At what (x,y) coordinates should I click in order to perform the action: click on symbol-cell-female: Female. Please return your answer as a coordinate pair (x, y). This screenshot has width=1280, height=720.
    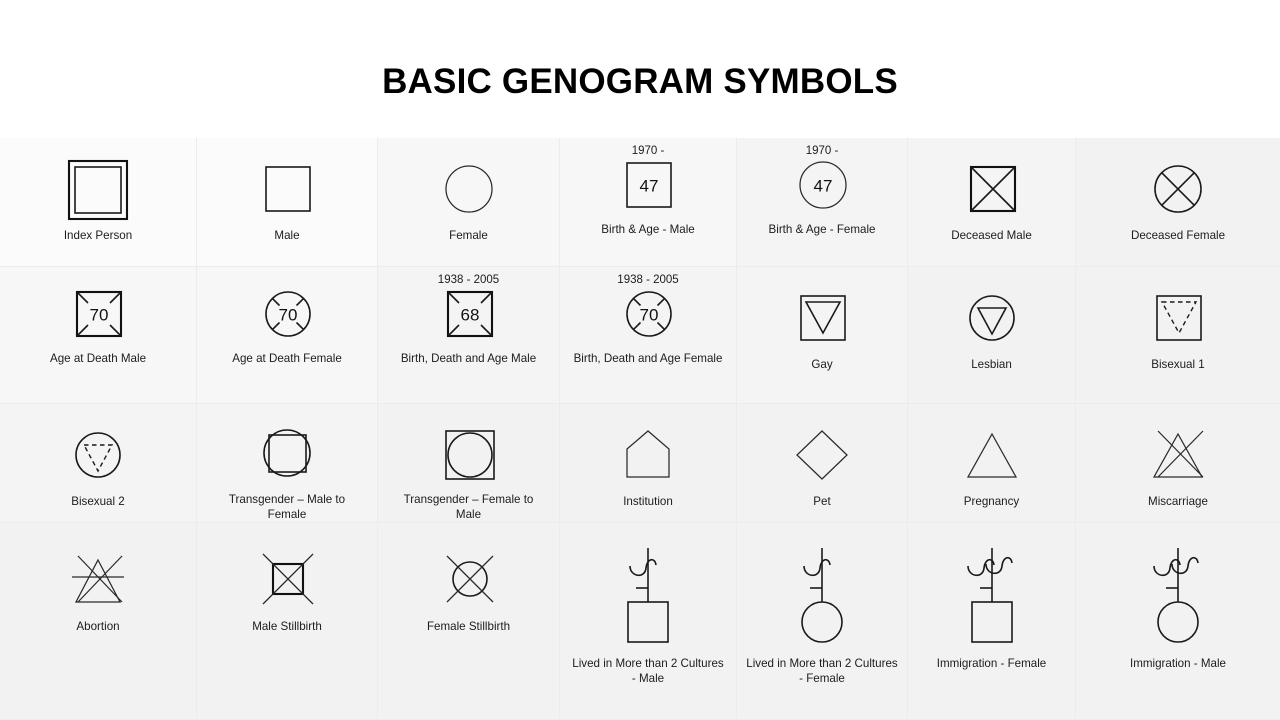
    Looking at the image, I should click on (469, 202).